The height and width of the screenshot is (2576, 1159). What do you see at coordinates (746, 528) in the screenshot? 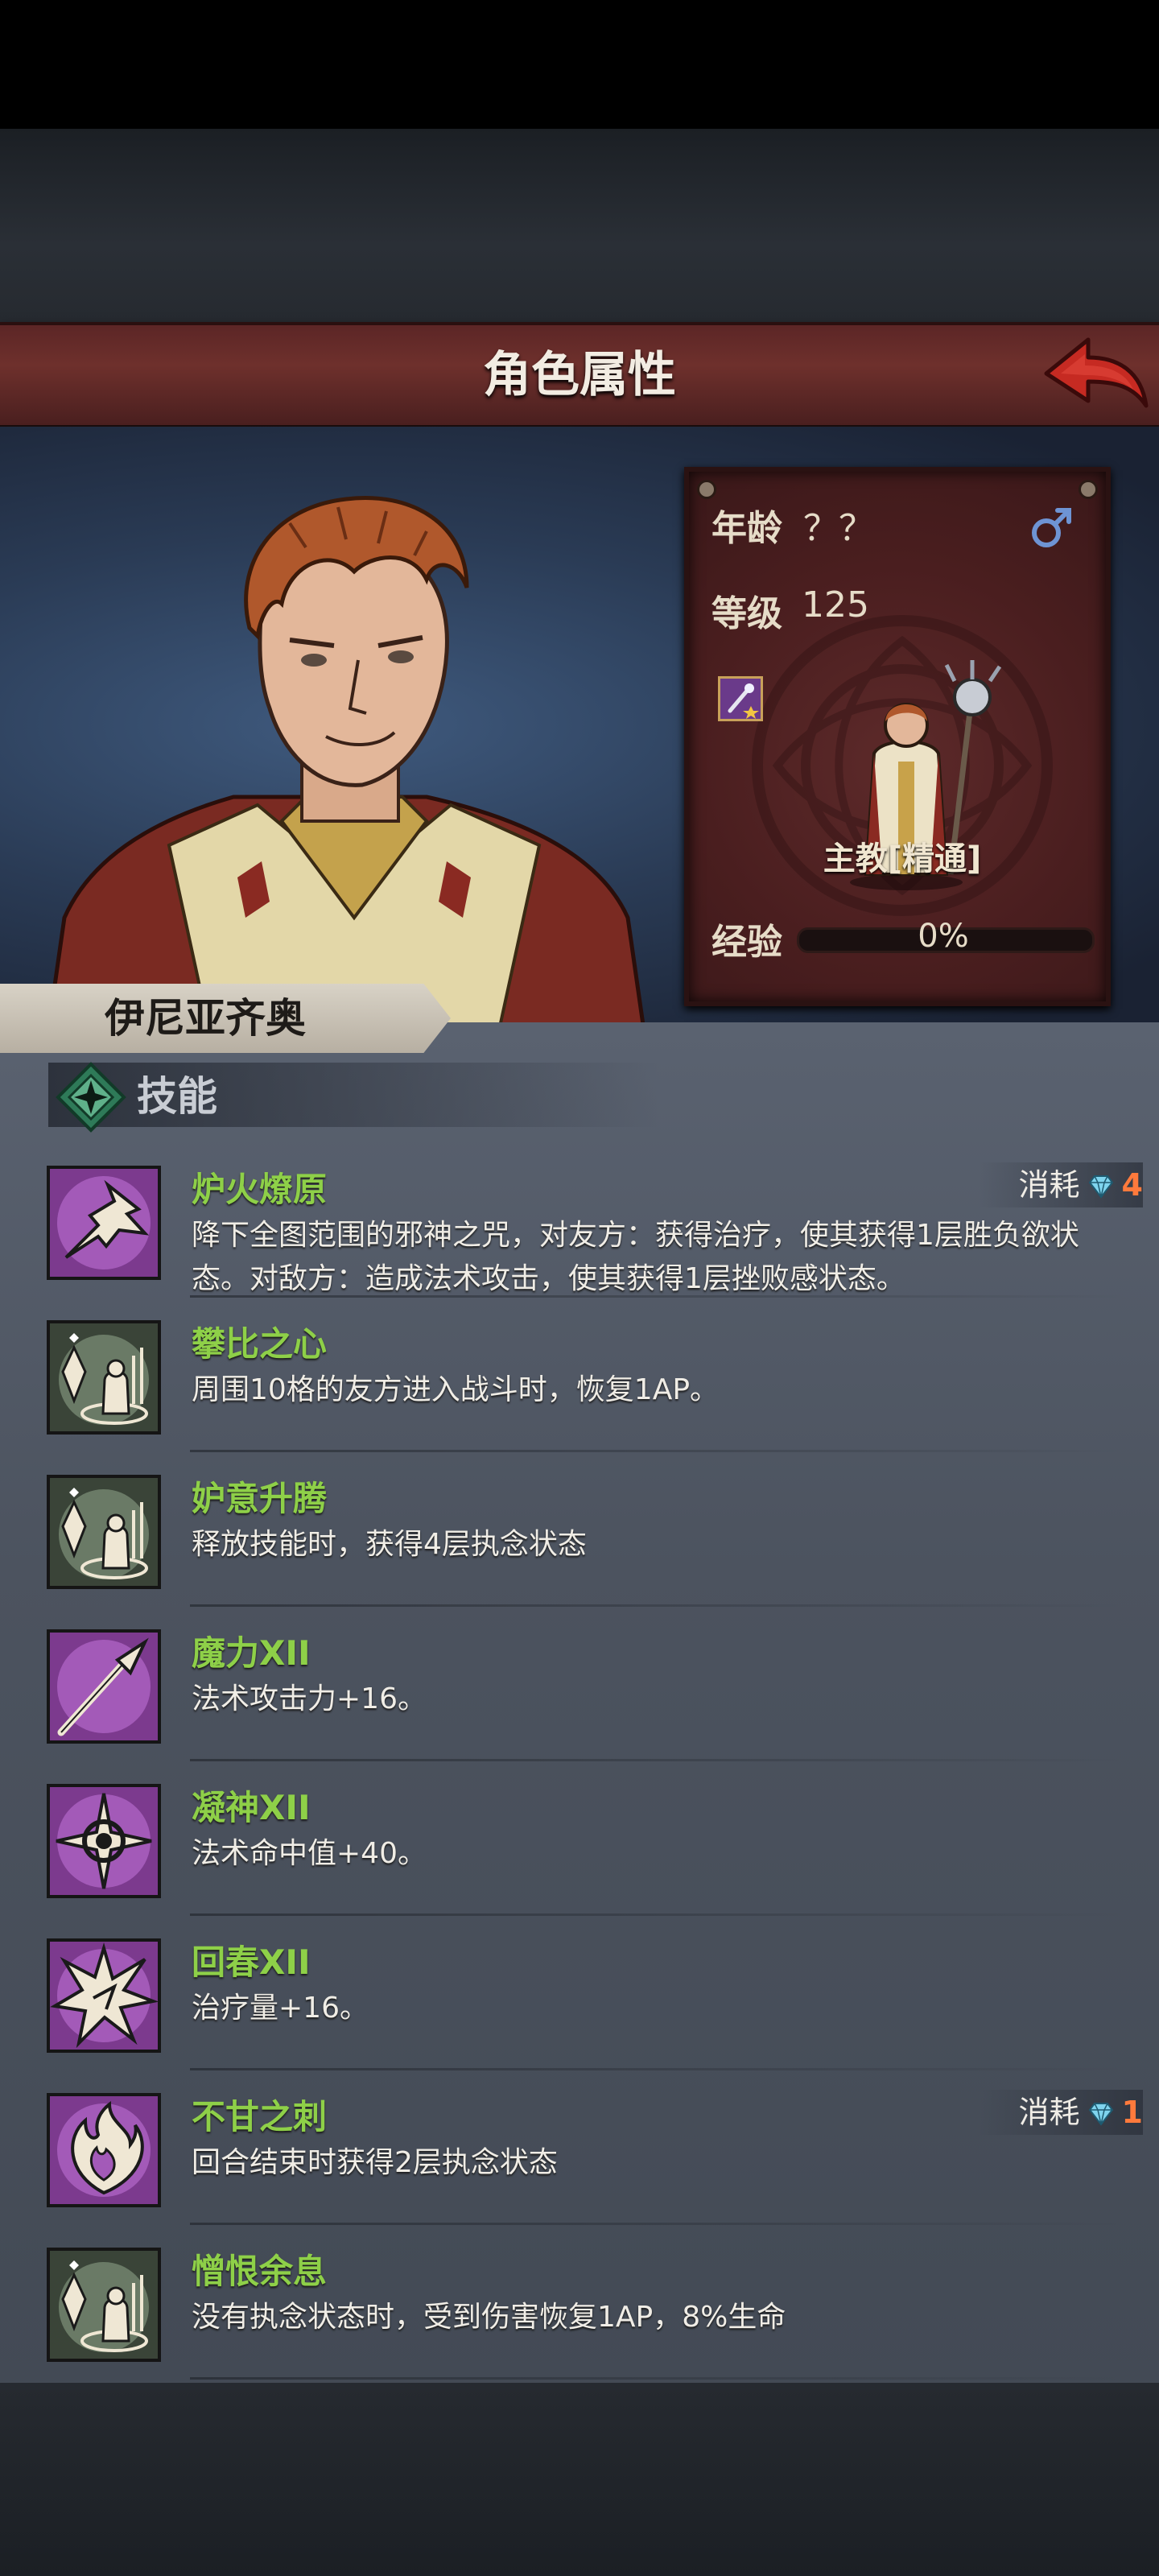
I see `age-label: 年龄` at bounding box center [746, 528].